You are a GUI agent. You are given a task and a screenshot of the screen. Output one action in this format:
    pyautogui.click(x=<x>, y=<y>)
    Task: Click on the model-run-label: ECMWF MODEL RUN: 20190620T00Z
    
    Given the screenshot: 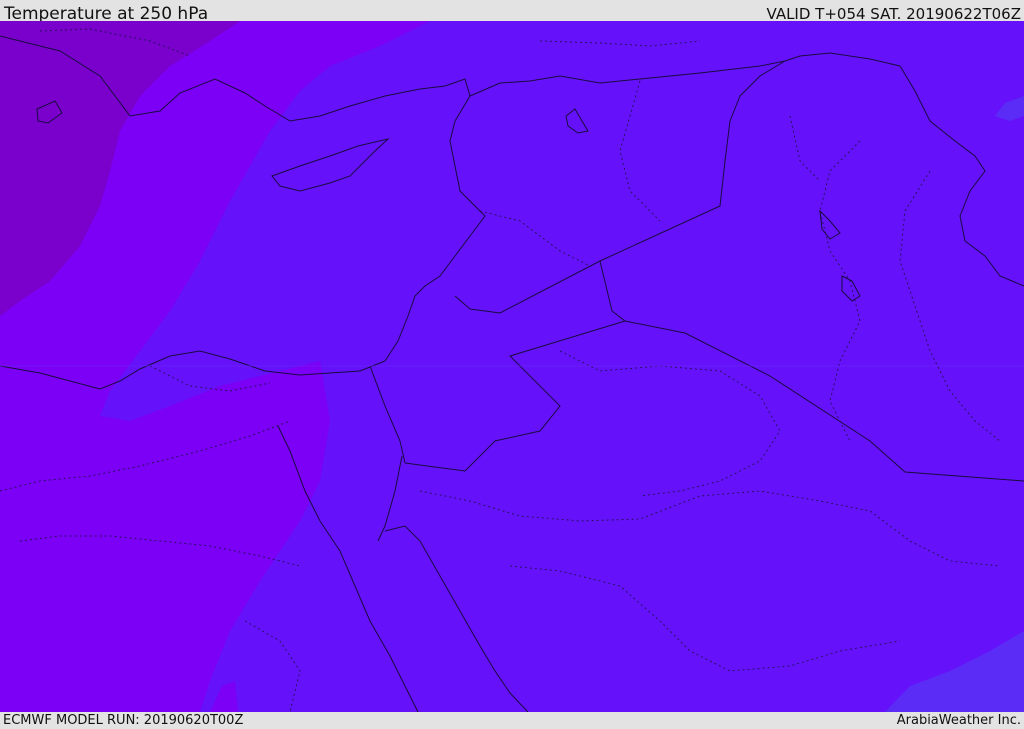 What is the action you would take?
    pyautogui.click(x=123, y=720)
    